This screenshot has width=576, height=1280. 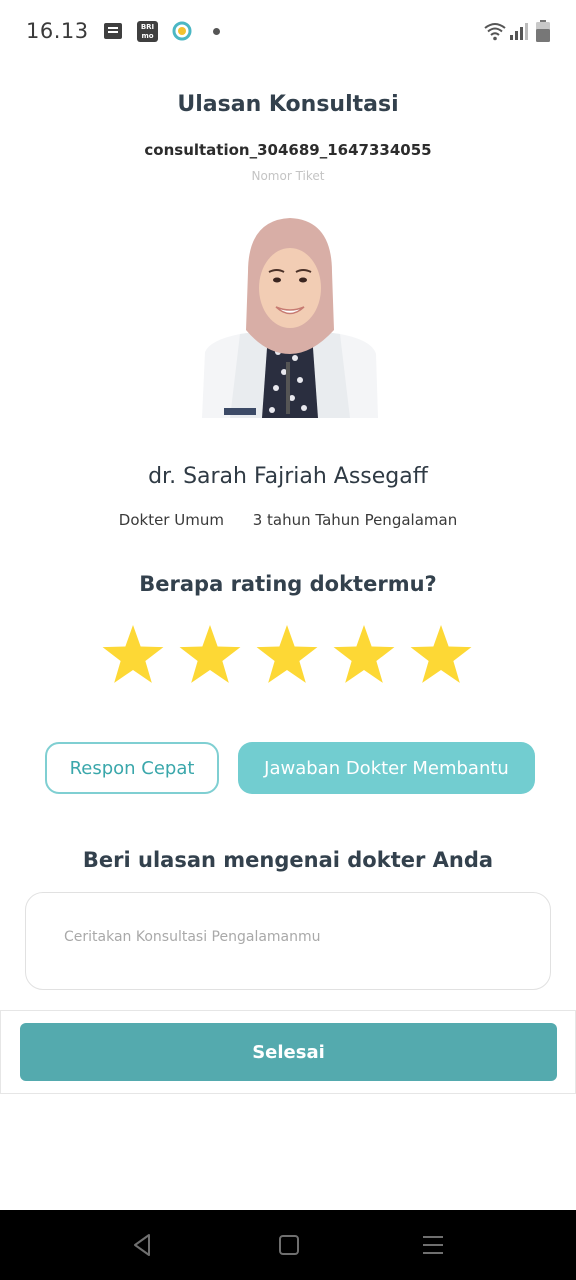 I want to click on review-box, so click(x=288, y=941).